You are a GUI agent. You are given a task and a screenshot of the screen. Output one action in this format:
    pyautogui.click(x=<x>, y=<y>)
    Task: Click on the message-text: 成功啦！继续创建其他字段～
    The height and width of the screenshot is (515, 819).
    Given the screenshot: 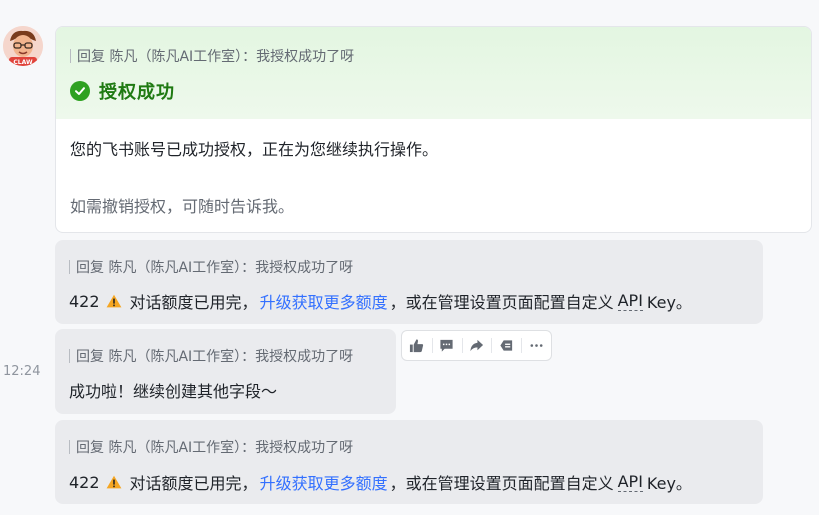 What is the action you would take?
    pyautogui.click(x=173, y=391)
    